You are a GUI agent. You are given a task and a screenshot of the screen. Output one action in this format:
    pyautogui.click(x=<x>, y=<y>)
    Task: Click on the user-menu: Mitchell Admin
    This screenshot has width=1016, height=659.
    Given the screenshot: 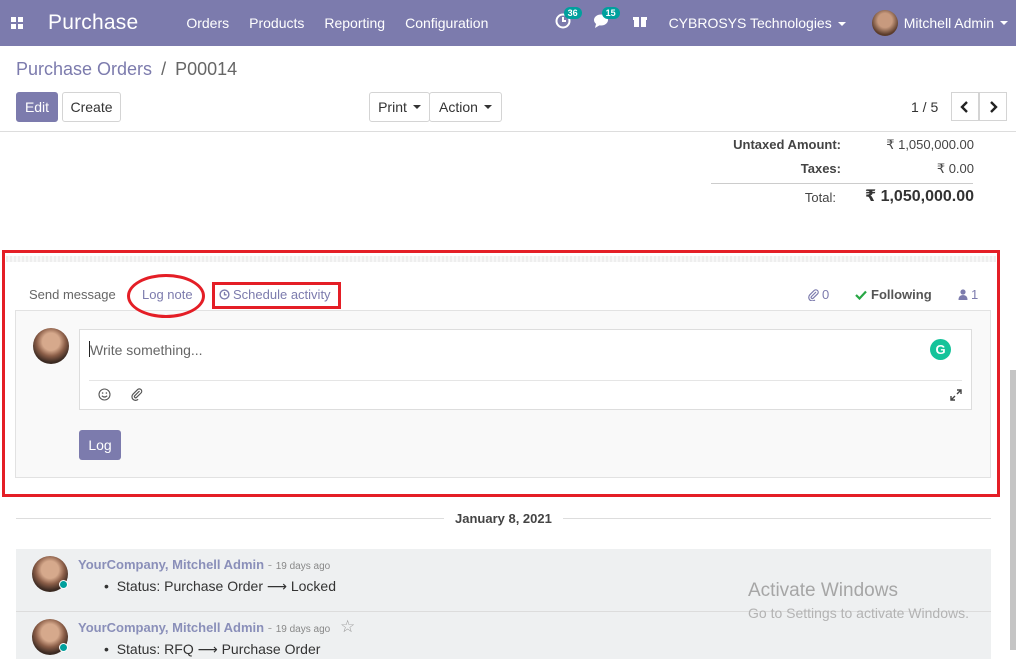 What is the action you would take?
    pyautogui.click(x=939, y=23)
    